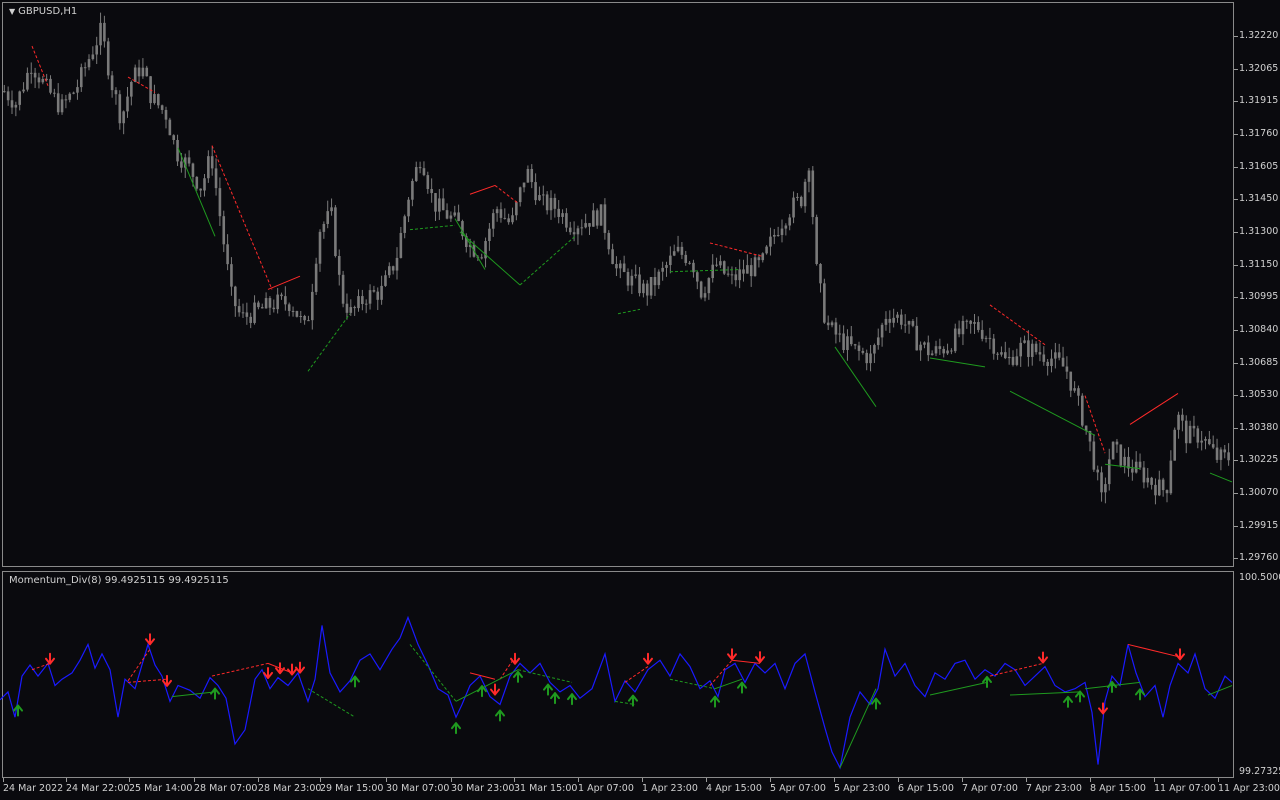 This screenshot has height=800, width=1280. I want to click on price-axis-label: 1.30070, so click(1259, 493).